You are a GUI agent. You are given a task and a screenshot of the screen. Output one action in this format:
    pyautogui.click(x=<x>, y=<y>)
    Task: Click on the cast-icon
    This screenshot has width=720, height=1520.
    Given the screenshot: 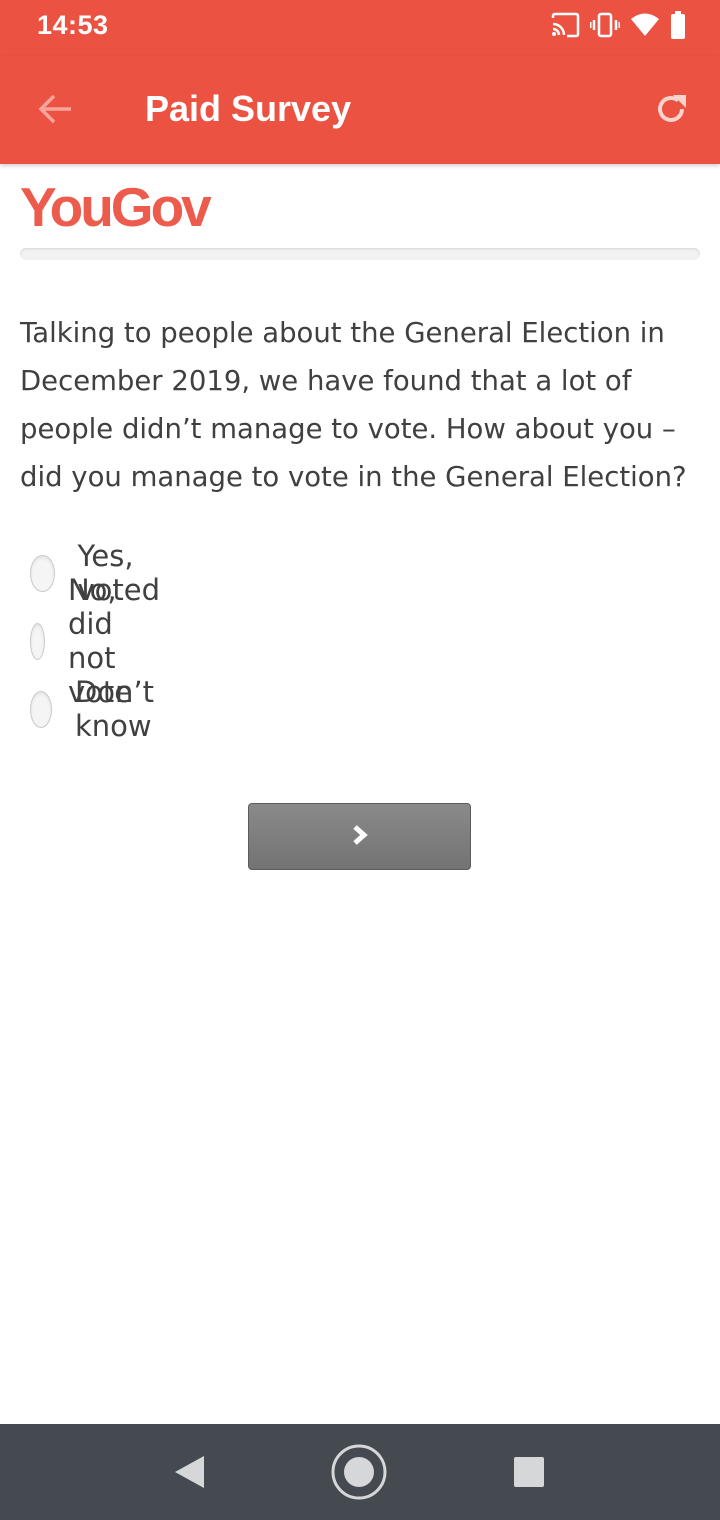 What is the action you would take?
    pyautogui.click(x=565, y=27)
    